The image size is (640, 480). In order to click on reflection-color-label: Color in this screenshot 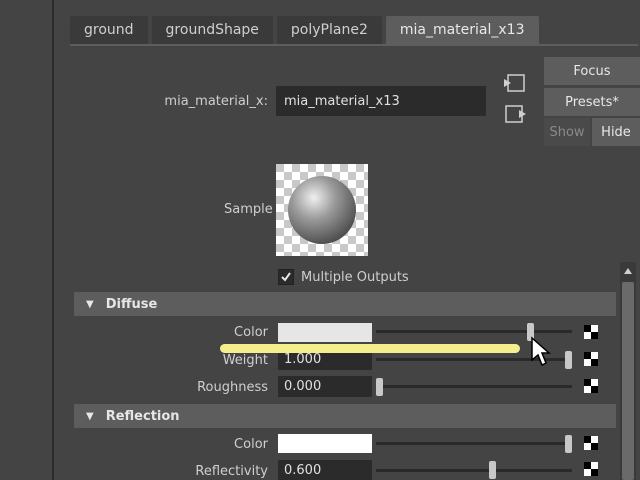, I will do `click(251, 444)`.